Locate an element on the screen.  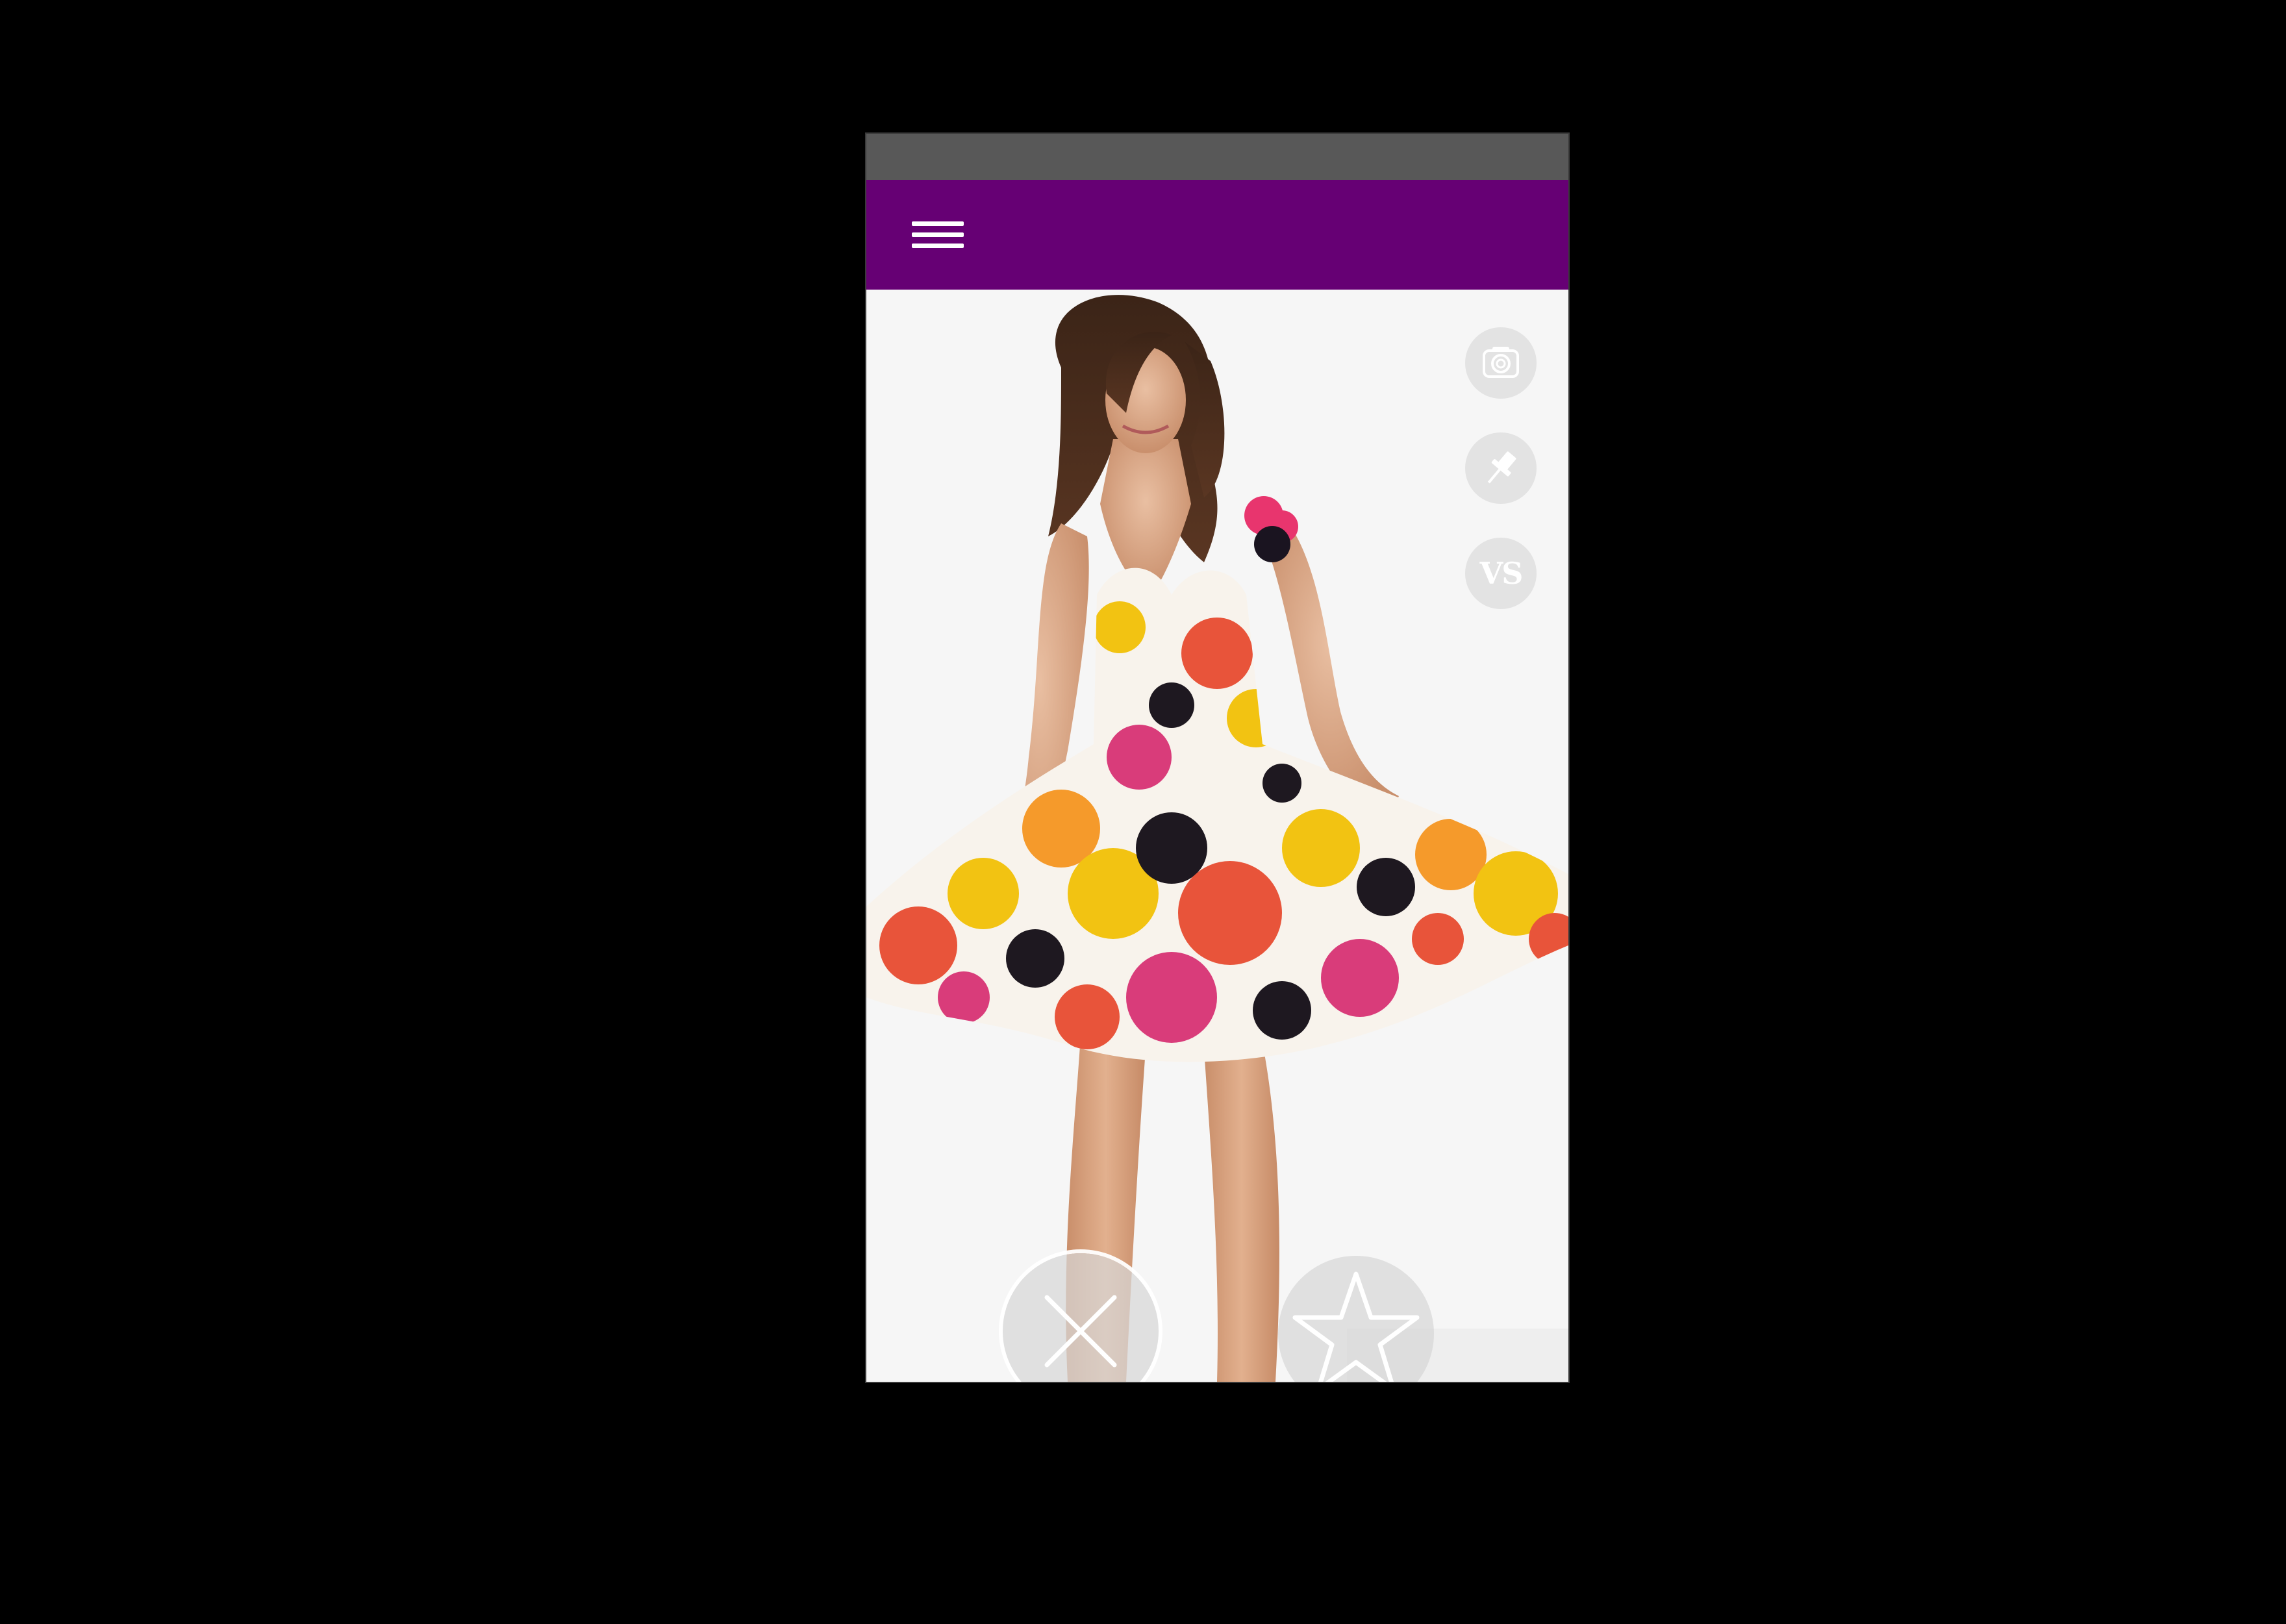
versus-label: VS is located at coordinates (1501, 573).